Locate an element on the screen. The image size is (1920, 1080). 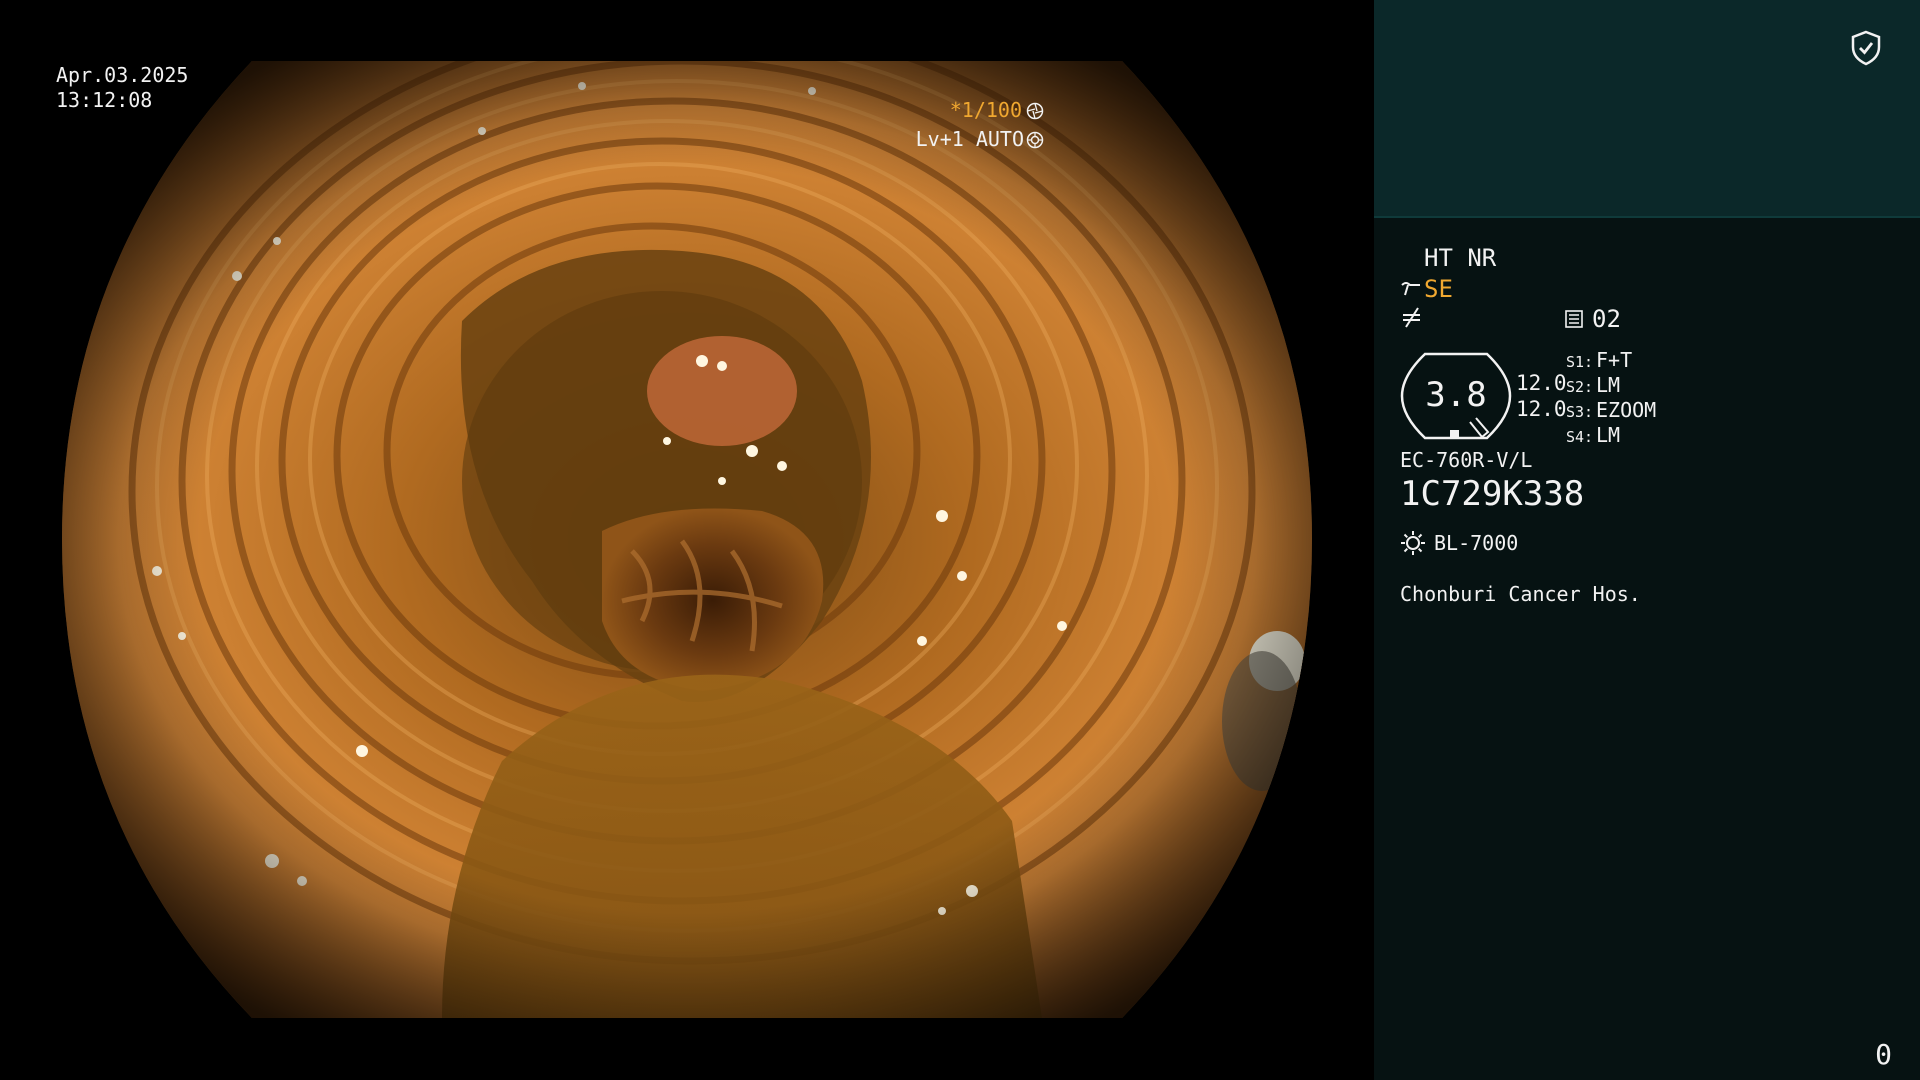
light-source-row: BL-7000 is located at coordinates (1459, 543).